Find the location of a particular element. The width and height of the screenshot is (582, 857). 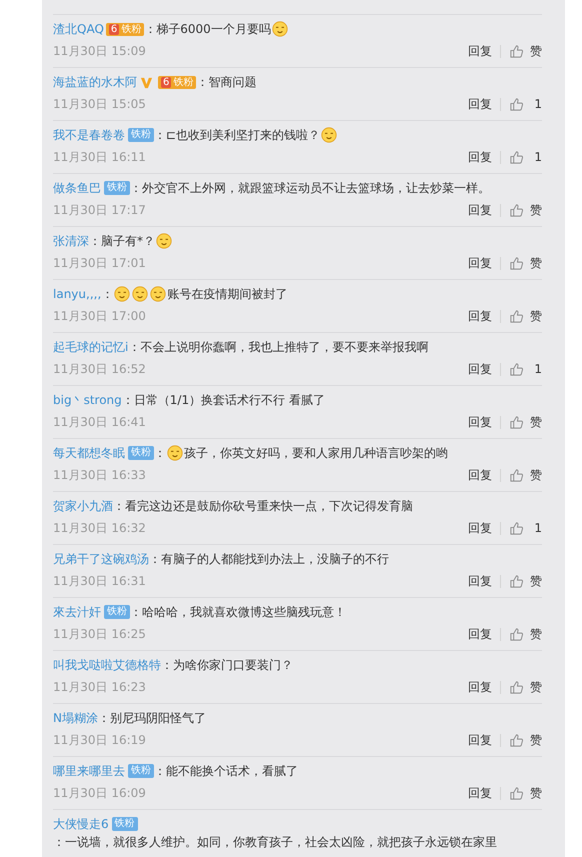

comment-time: 11月30日 16:11 is located at coordinates (99, 157).